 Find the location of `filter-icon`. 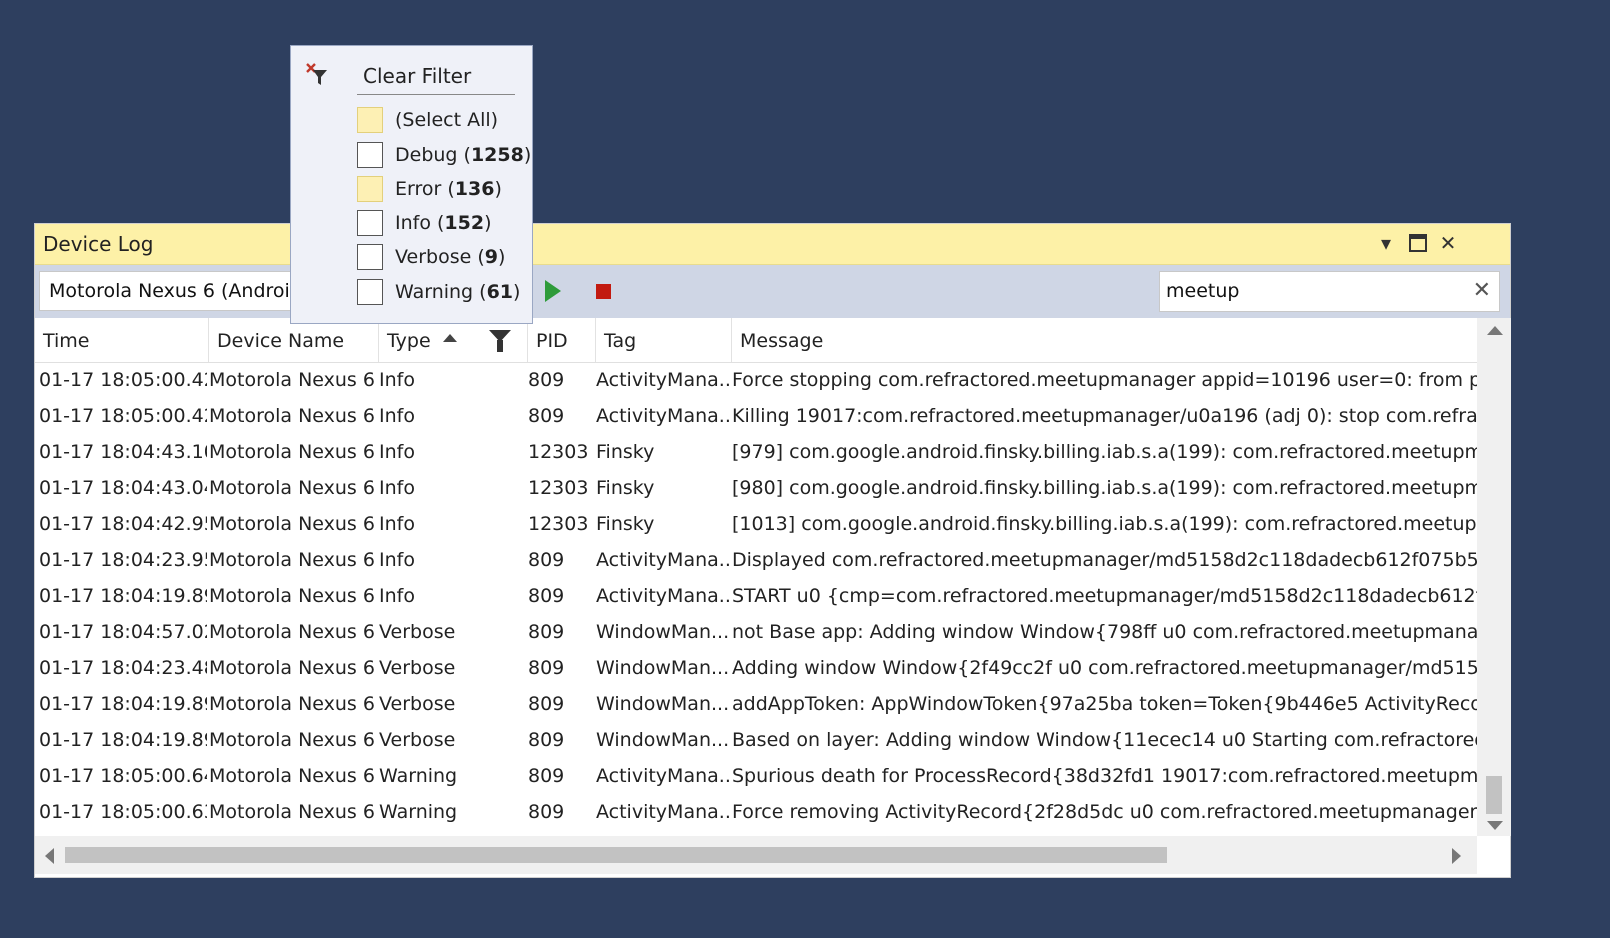

filter-icon is located at coordinates (500, 341).